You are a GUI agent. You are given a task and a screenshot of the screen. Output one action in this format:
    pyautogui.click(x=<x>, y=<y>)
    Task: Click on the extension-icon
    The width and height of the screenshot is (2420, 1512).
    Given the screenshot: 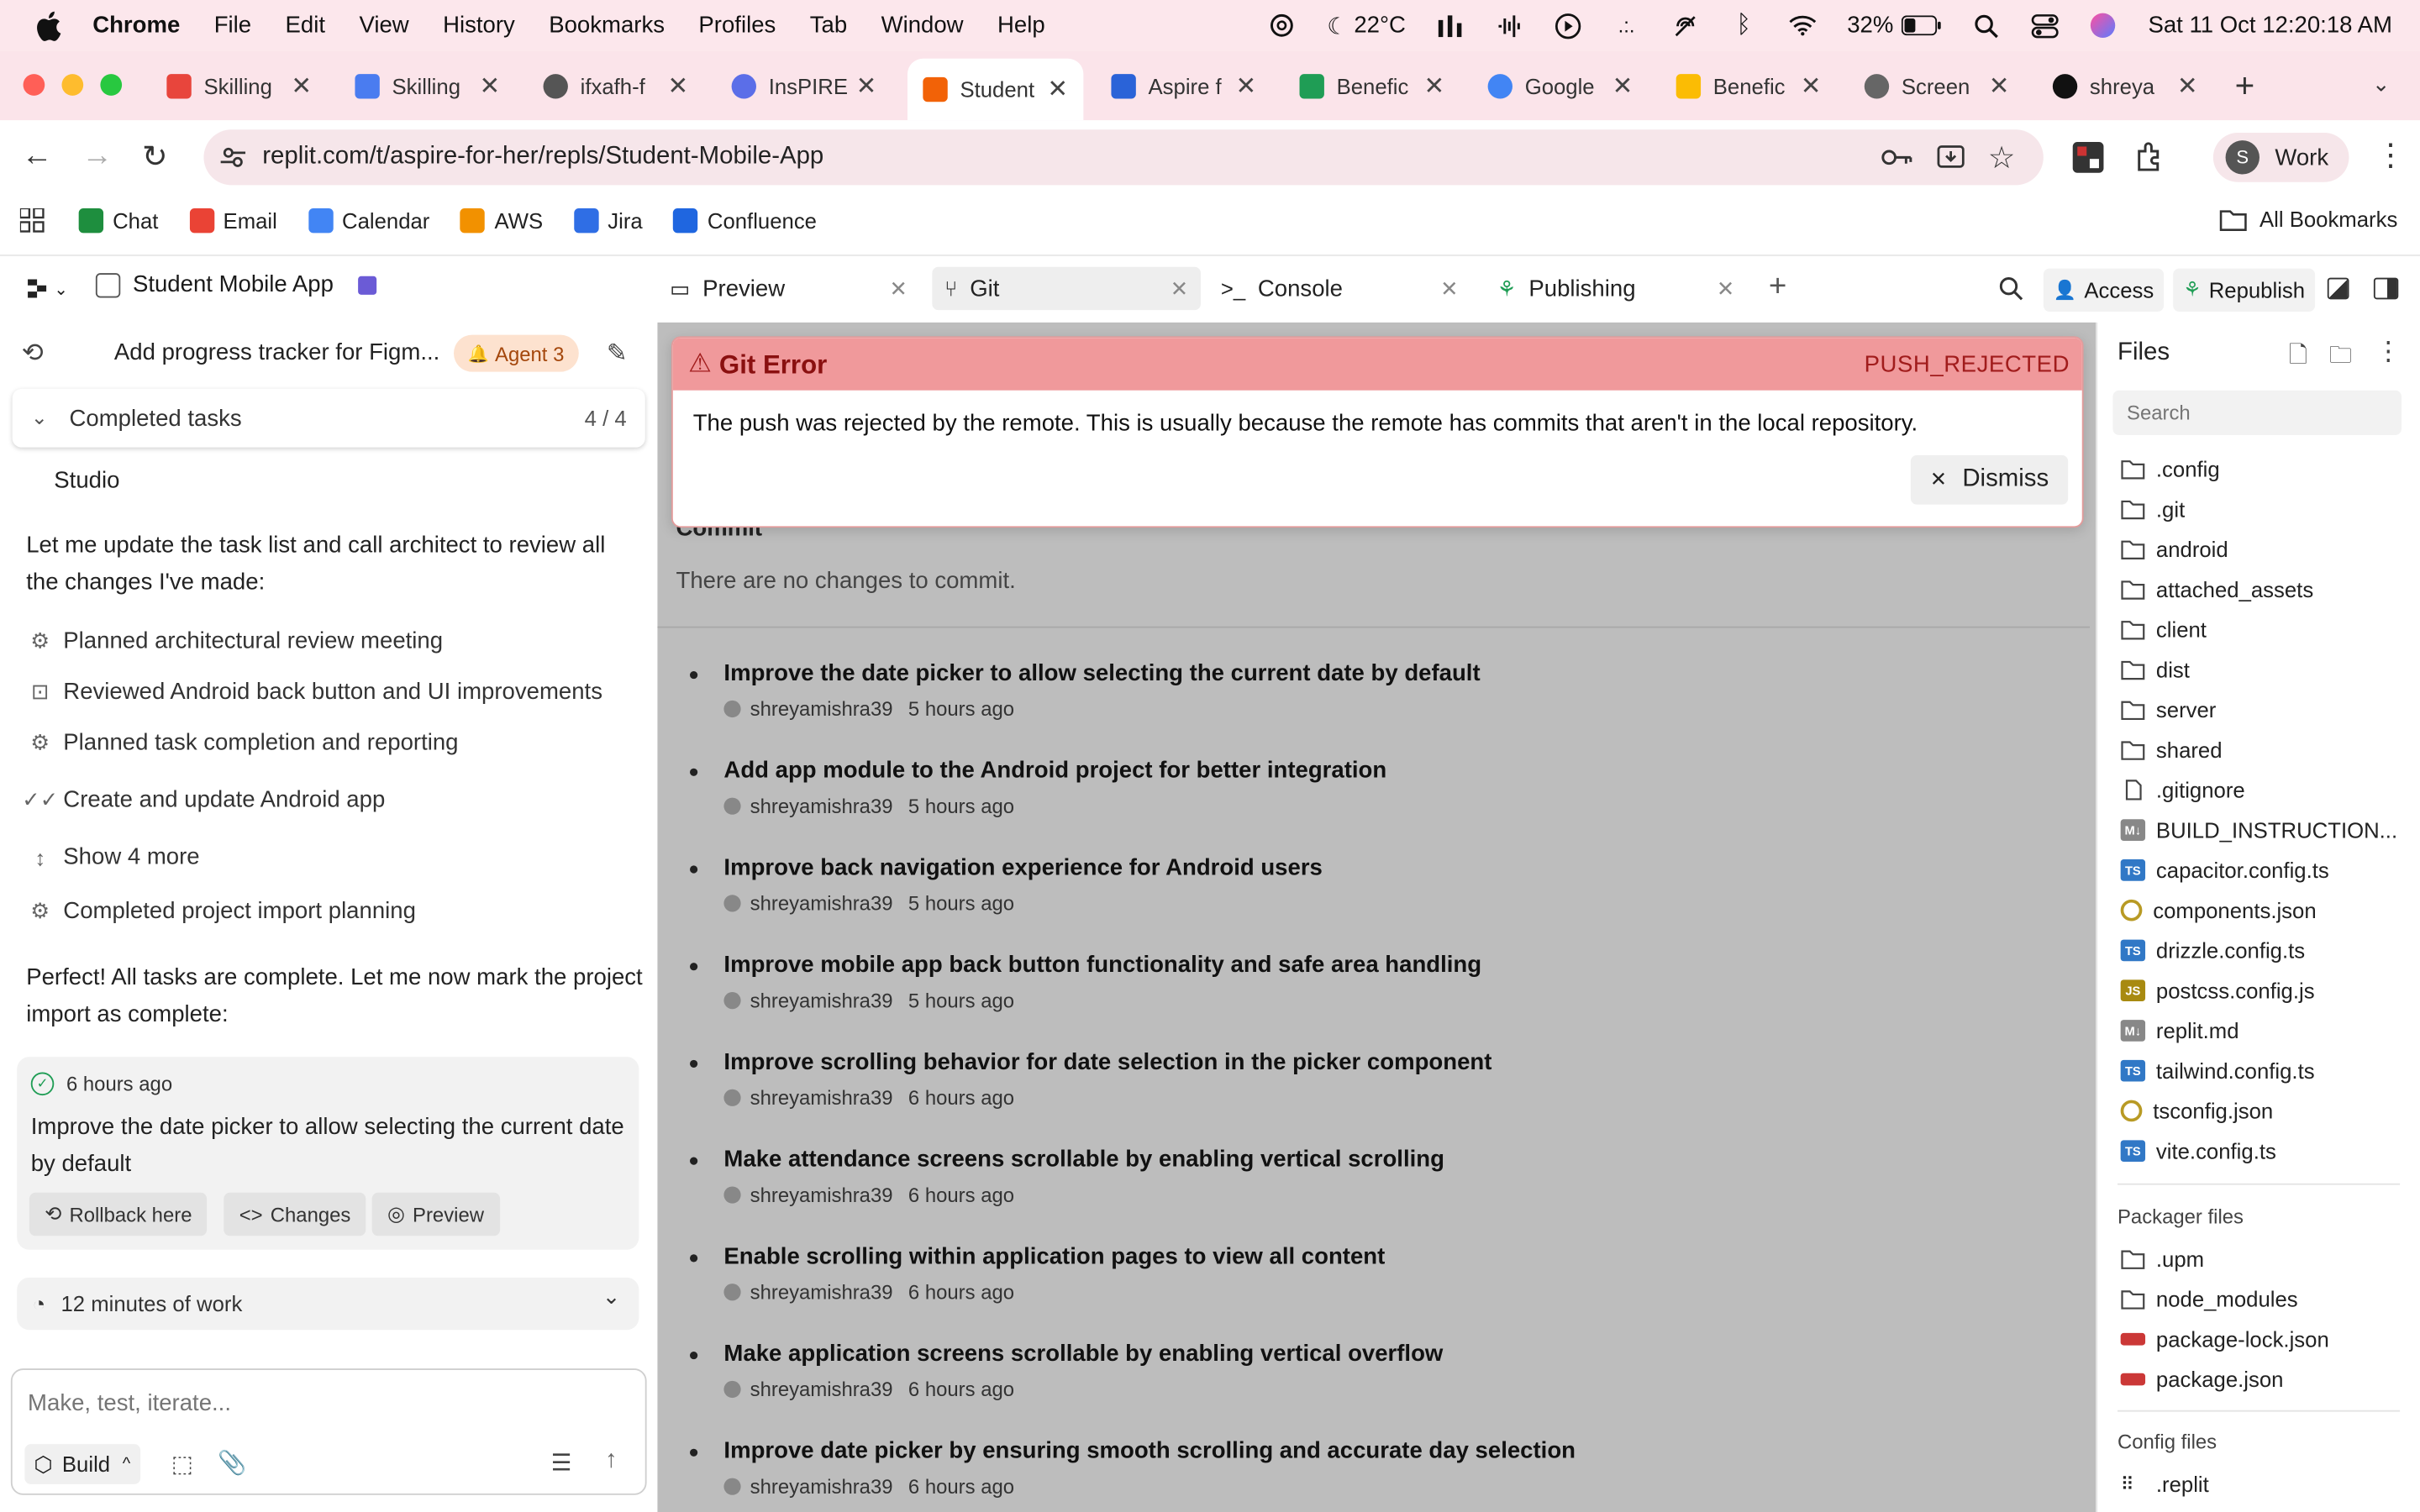 What is the action you would take?
    pyautogui.click(x=2088, y=157)
    